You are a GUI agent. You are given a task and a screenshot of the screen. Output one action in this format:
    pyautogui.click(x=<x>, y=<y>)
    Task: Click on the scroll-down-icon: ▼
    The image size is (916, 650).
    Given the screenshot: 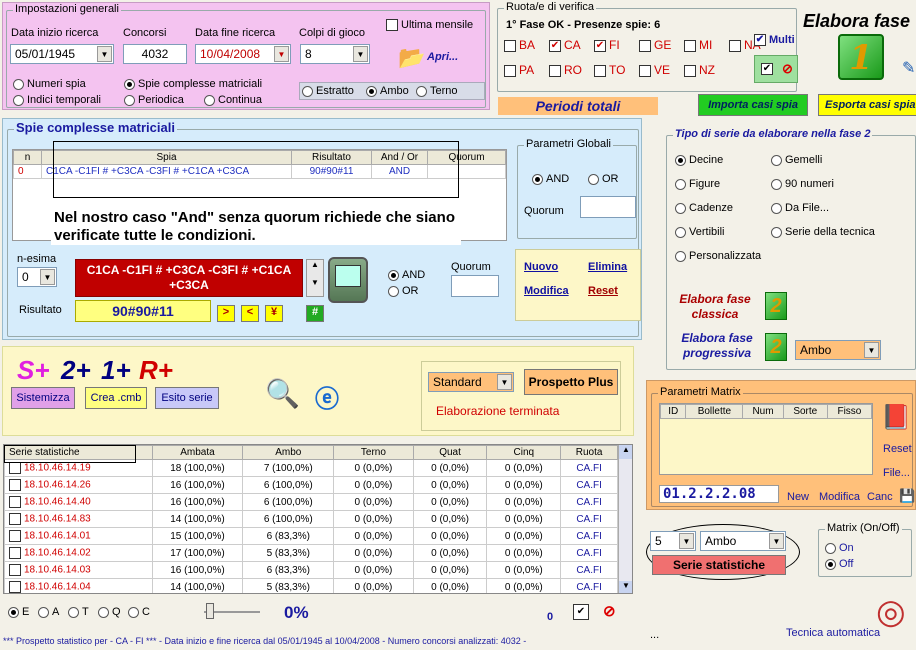 What is the action you would take?
    pyautogui.click(x=625, y=587)
    